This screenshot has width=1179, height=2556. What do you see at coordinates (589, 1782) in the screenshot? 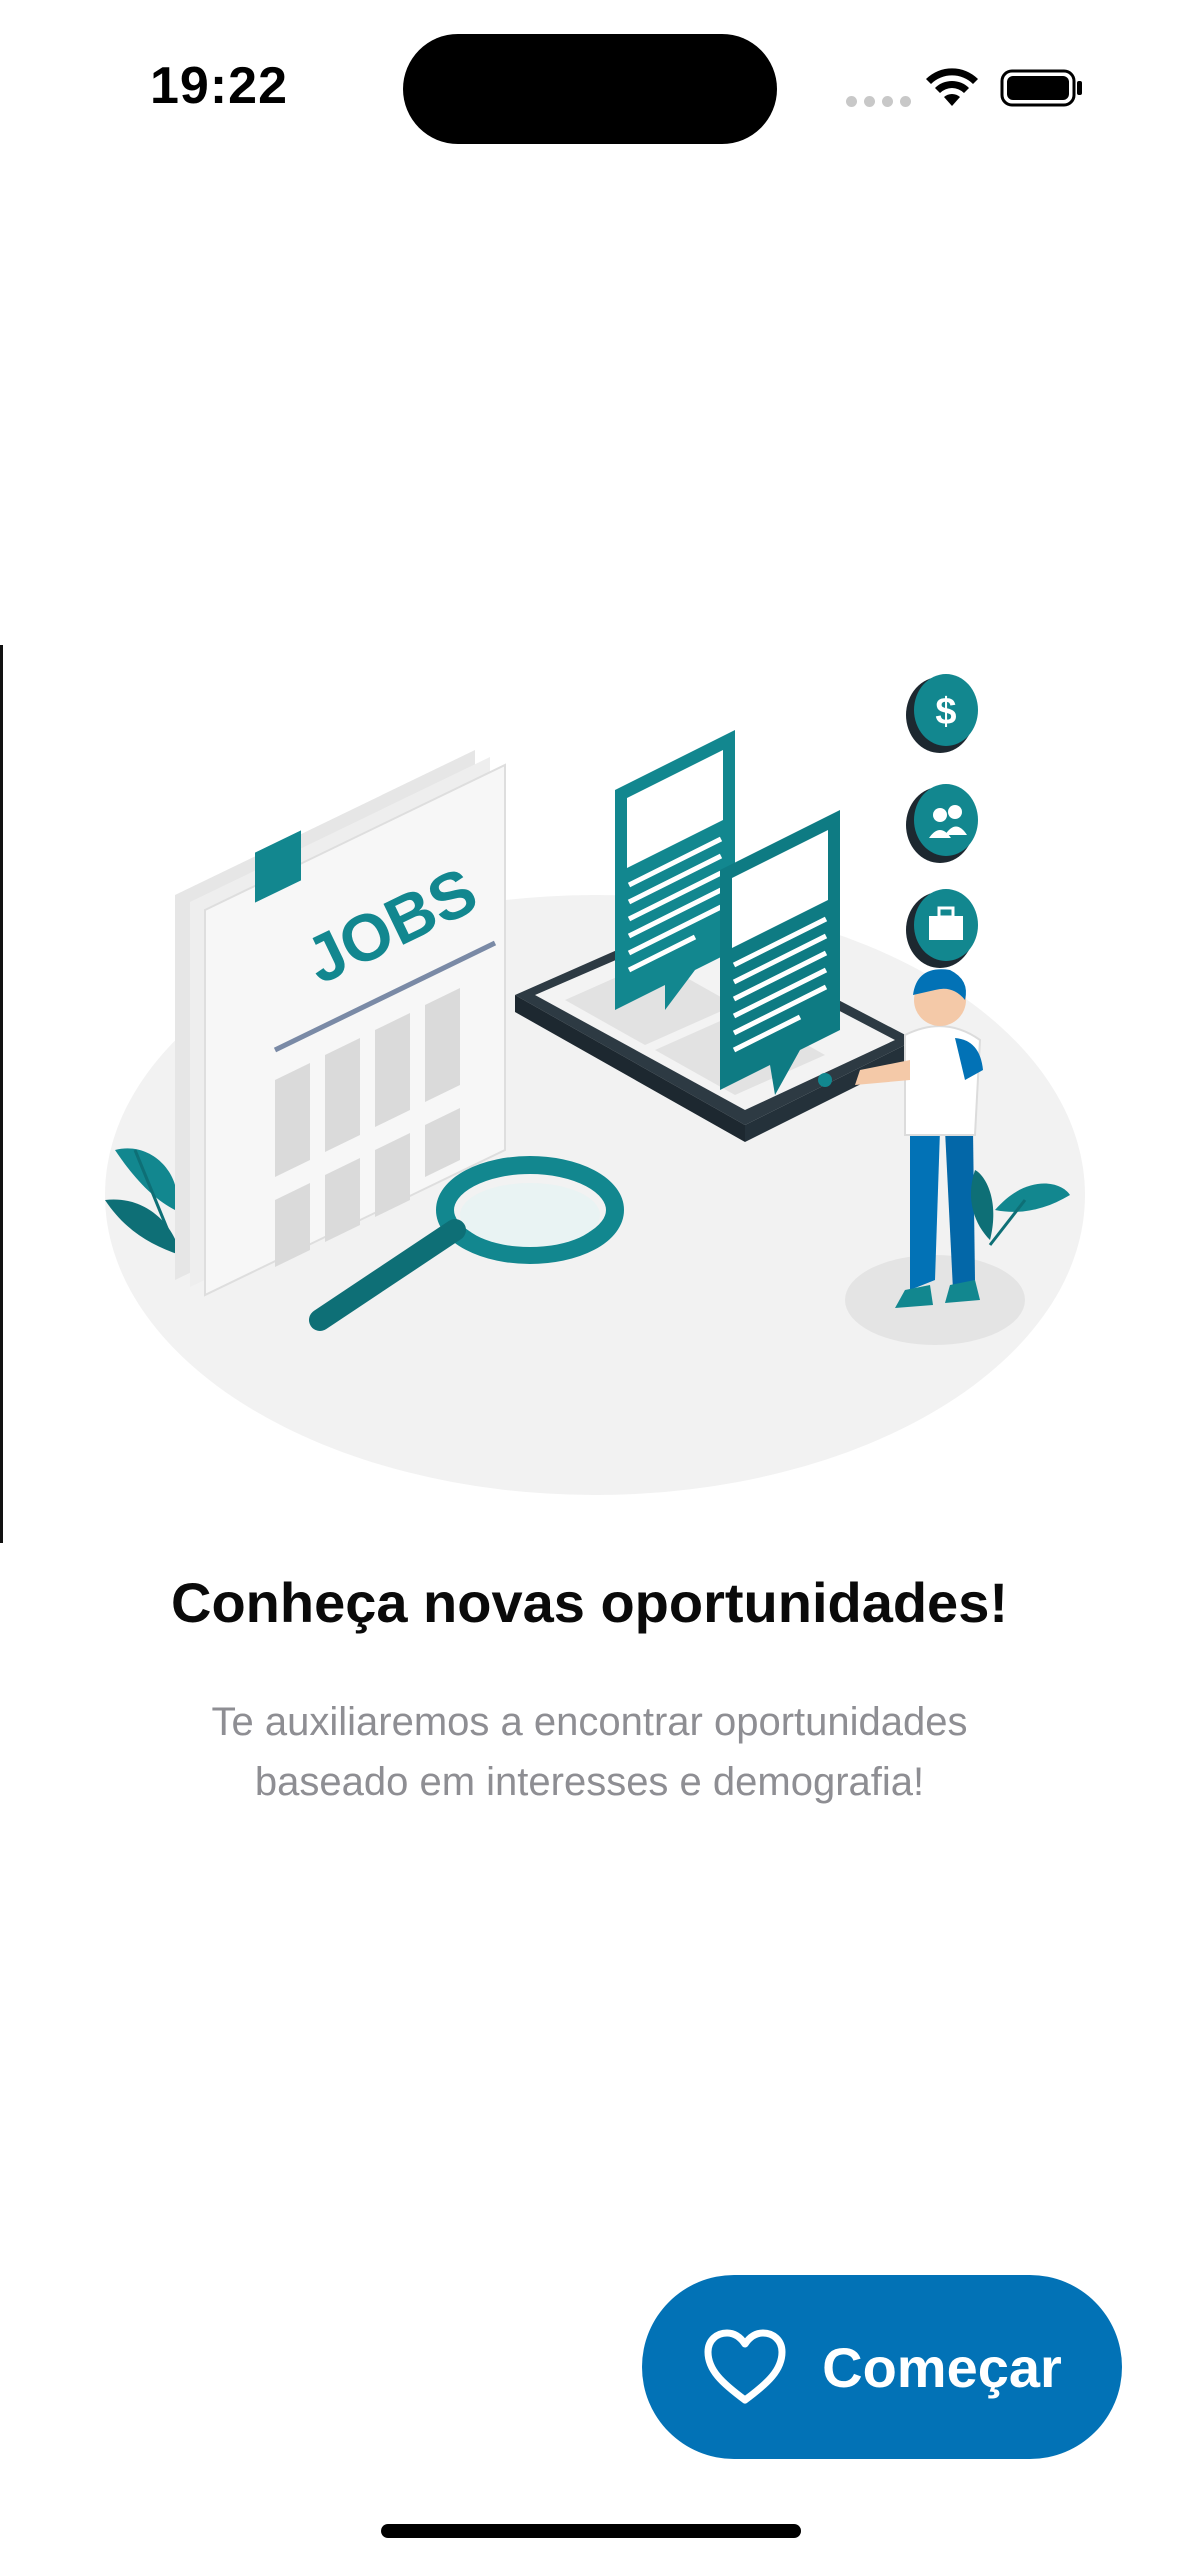
I see `description-line-2: baseado em interesses e demografia!` at bounding box center [589, 1782].